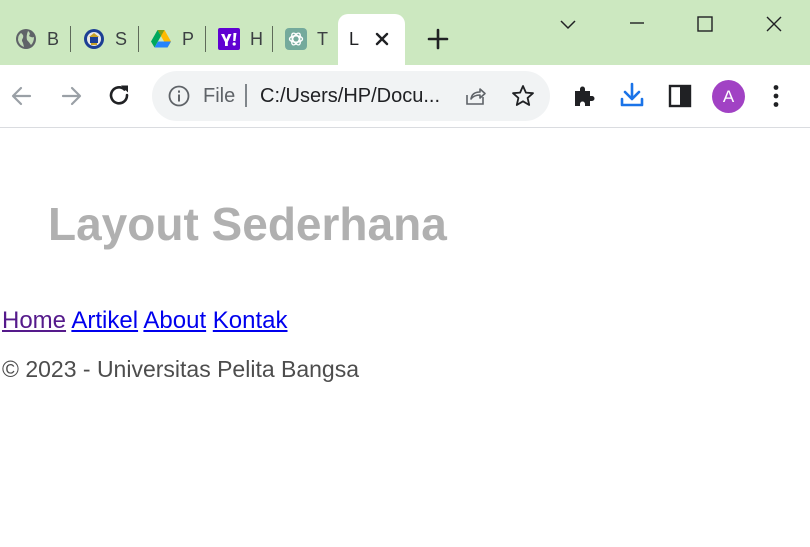  What do you see at coordinates (705, 24) in the screenshot?
I see `maximize-icon` at bounding box center [705, 24].